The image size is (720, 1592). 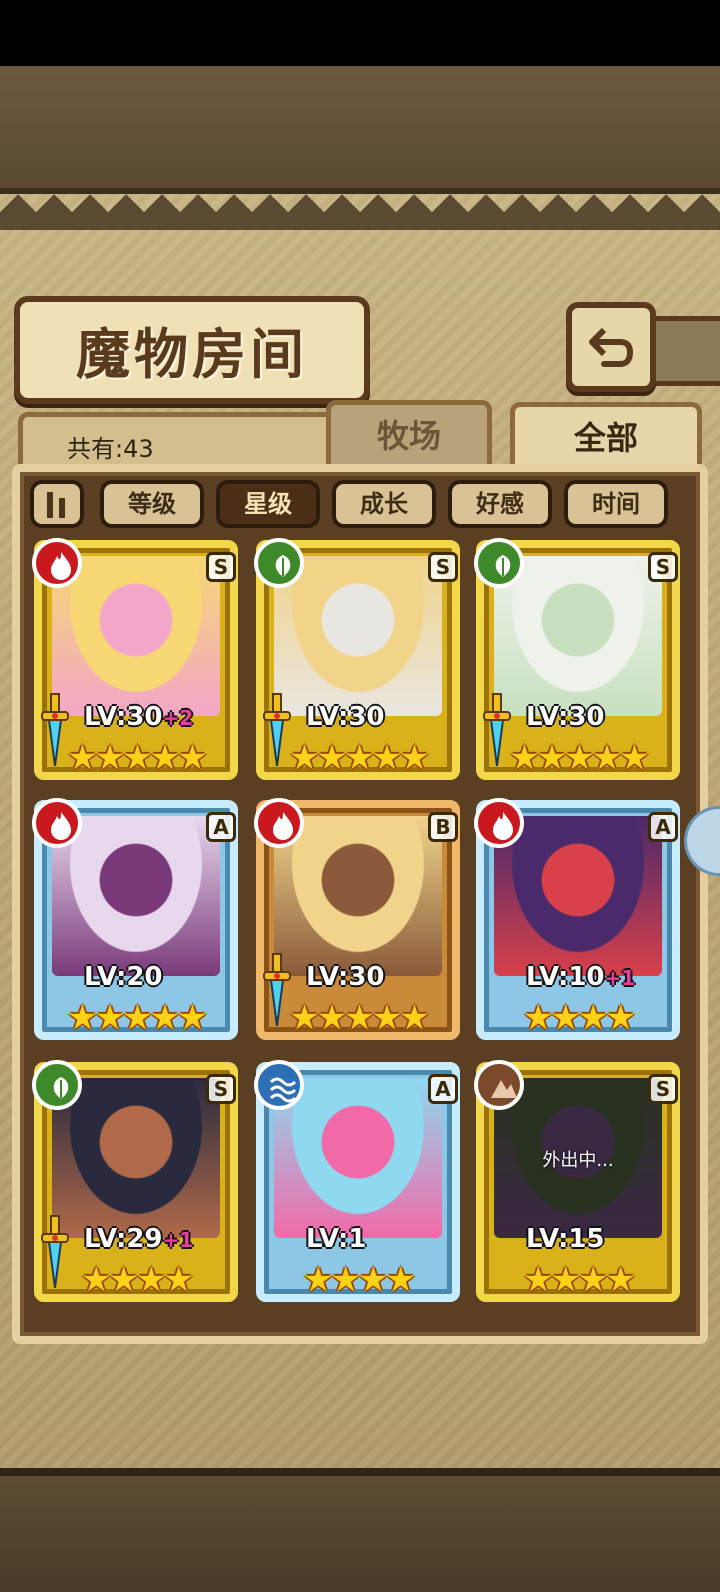 I want to click on monster-card: B LV:30 ★★★★★, so click(x=357, y=919).